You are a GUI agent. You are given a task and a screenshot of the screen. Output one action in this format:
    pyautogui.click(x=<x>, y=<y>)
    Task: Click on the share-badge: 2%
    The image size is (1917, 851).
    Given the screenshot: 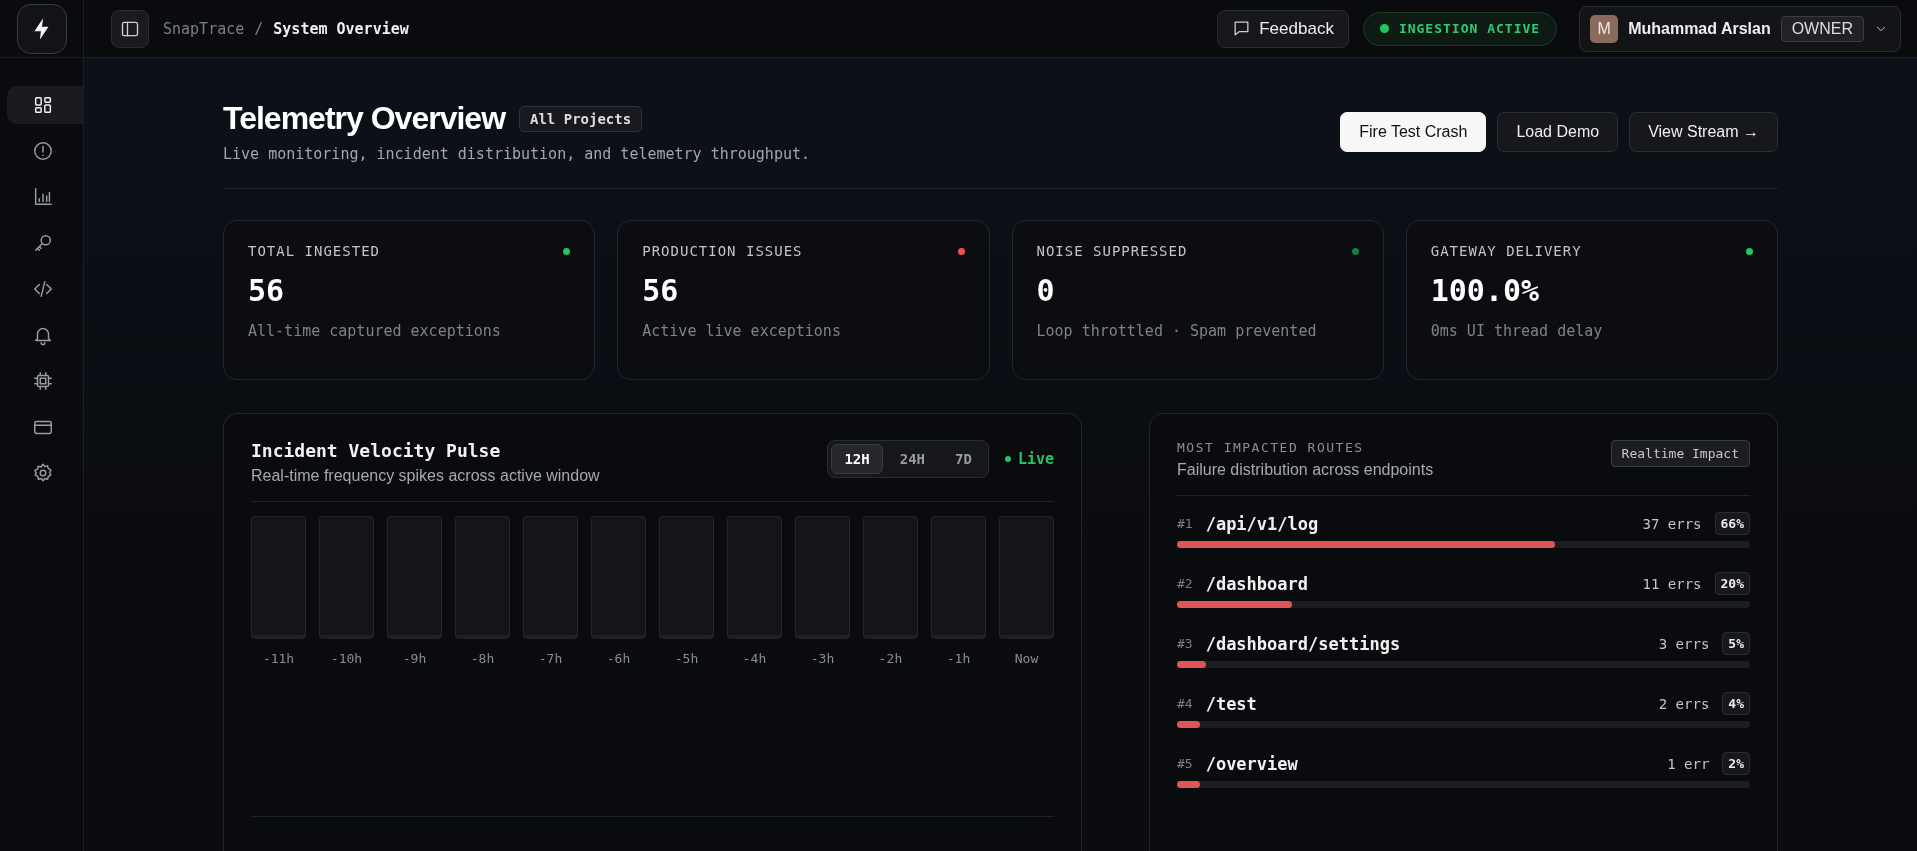 What is the action you would take?
    pyautogui.click(x=1736, y=763)
    